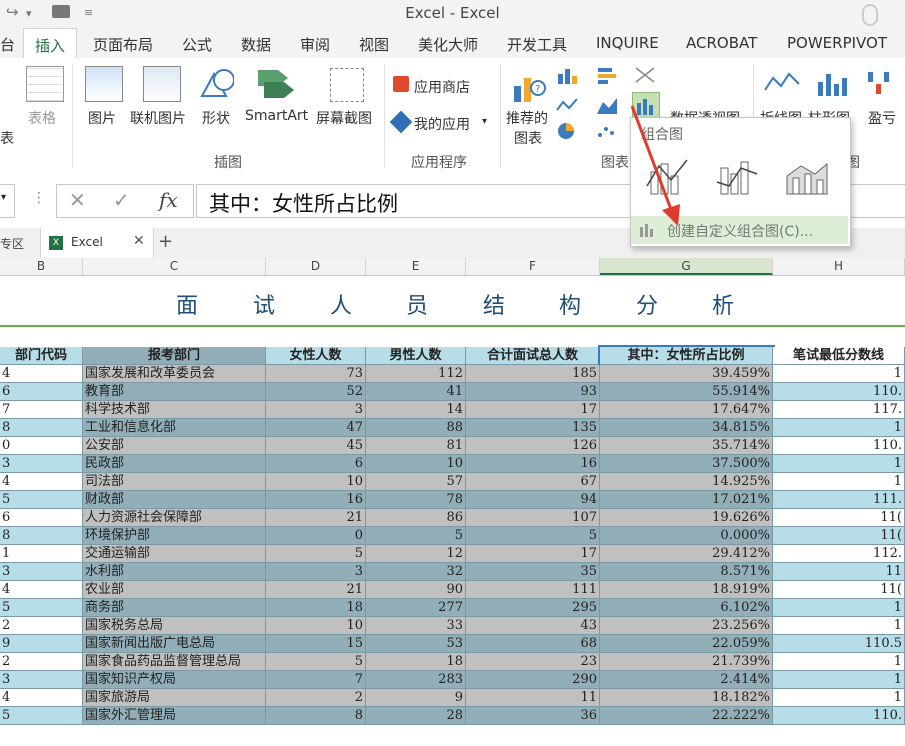 This screenshot has width=905, height=746. Describe the element at coordinates (174, 716) in the screenshot. I see `cell-dept-name: 国家外汇管理局` at that location.